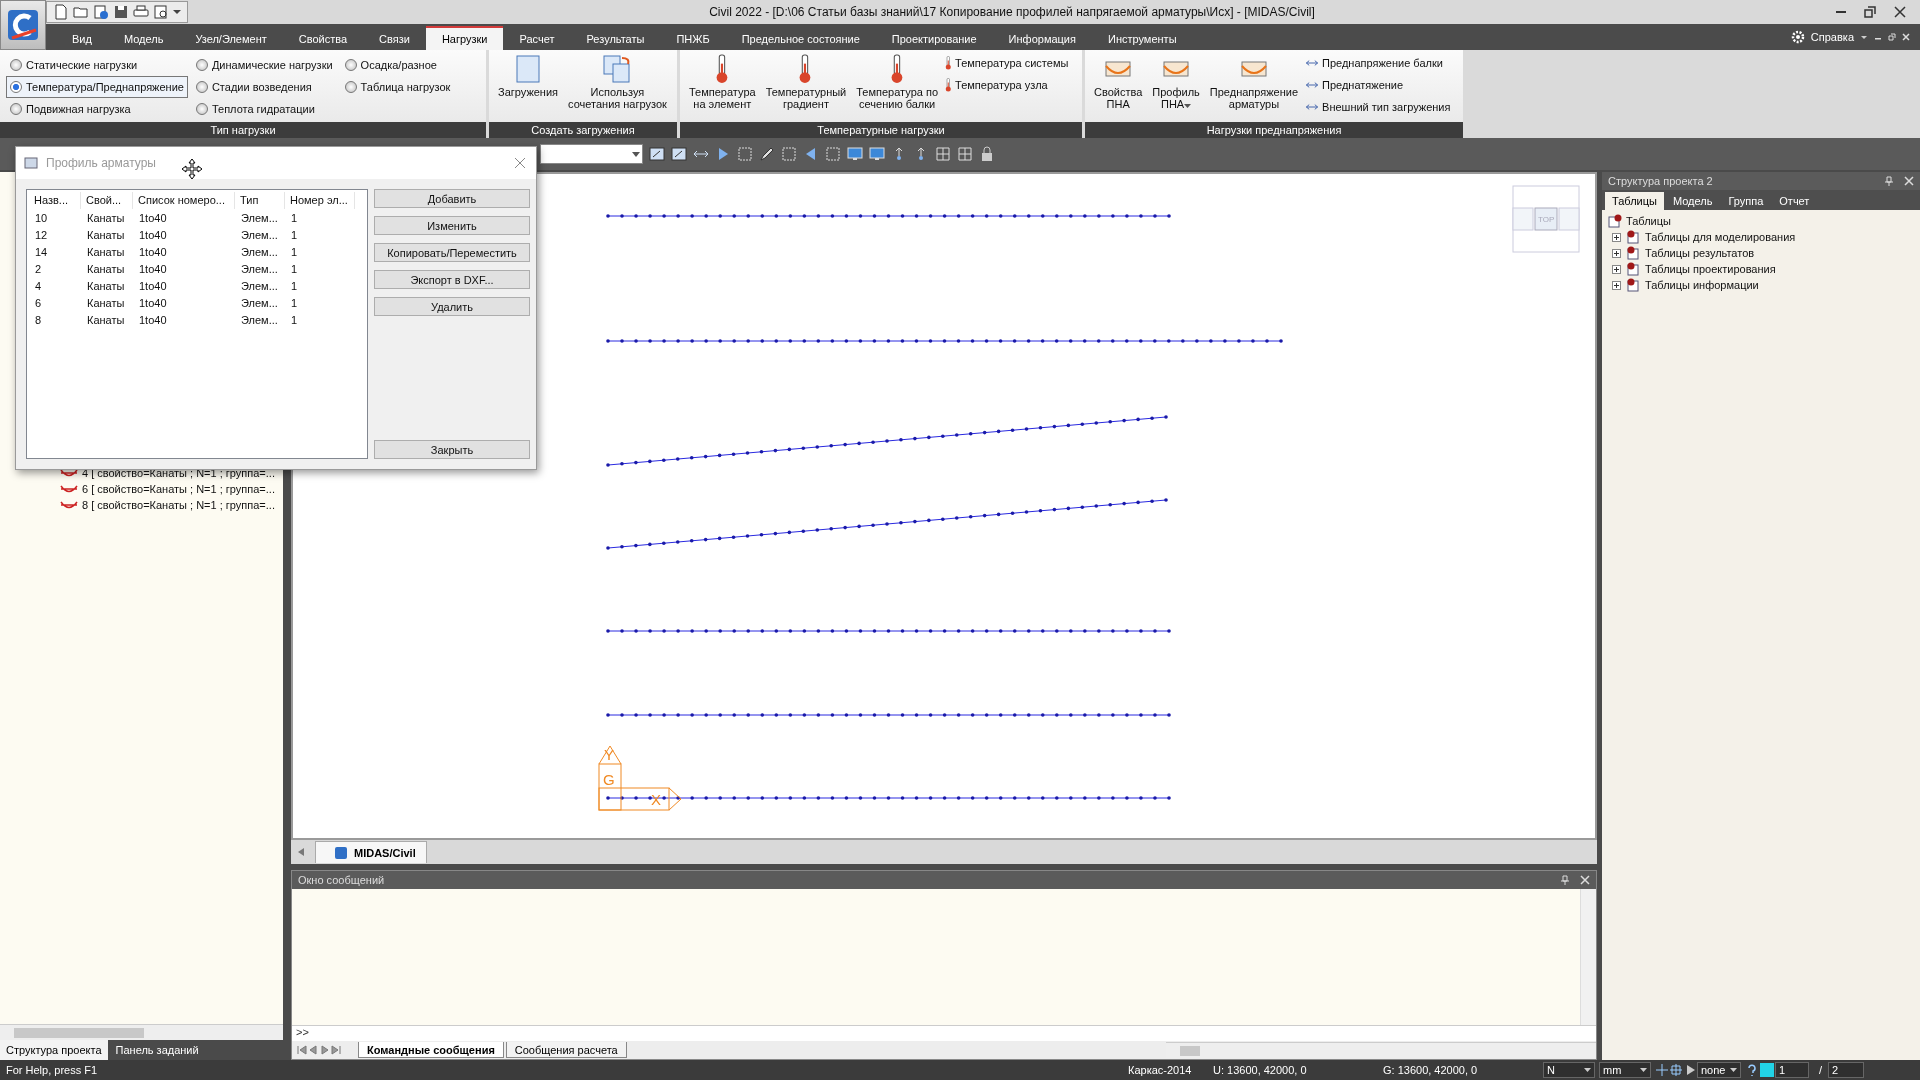  Describe the element at coordinates (640, 778) in the screenshot. I see `axis-triad-drawing: Y G X` at that location.